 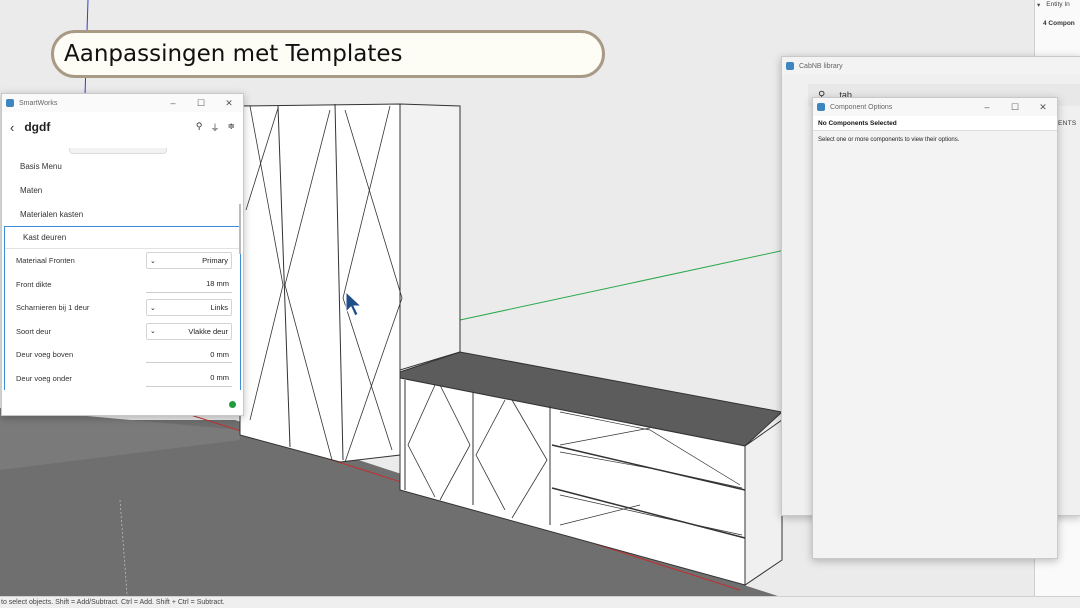 I want to click on option-row: Materiaal Fronten ⌄ Primary, so click(x=122, y=261).